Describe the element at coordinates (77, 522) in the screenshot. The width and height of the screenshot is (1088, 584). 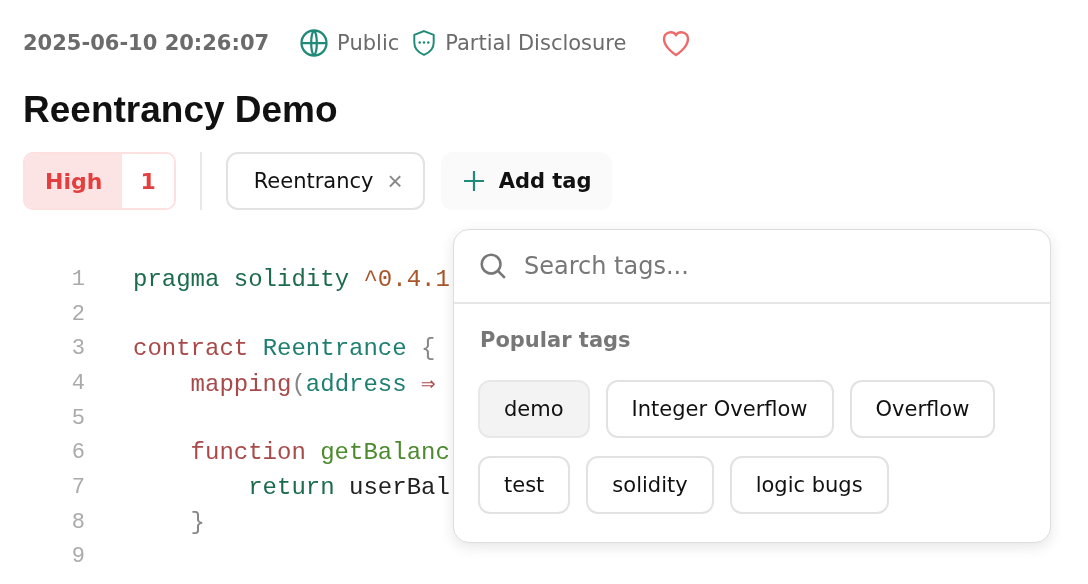
I see `line-number: 8` at that location.